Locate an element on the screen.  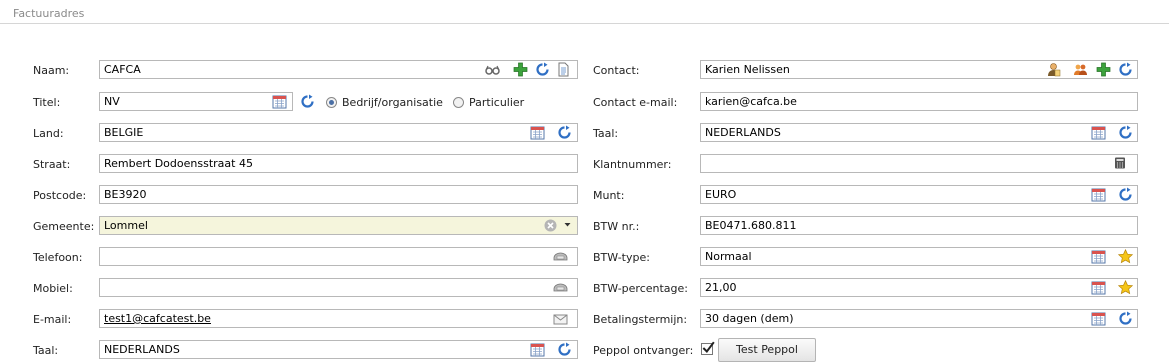
betalingstermijn-value: 30 dagen (dem) is located at coordinates (749, 318).